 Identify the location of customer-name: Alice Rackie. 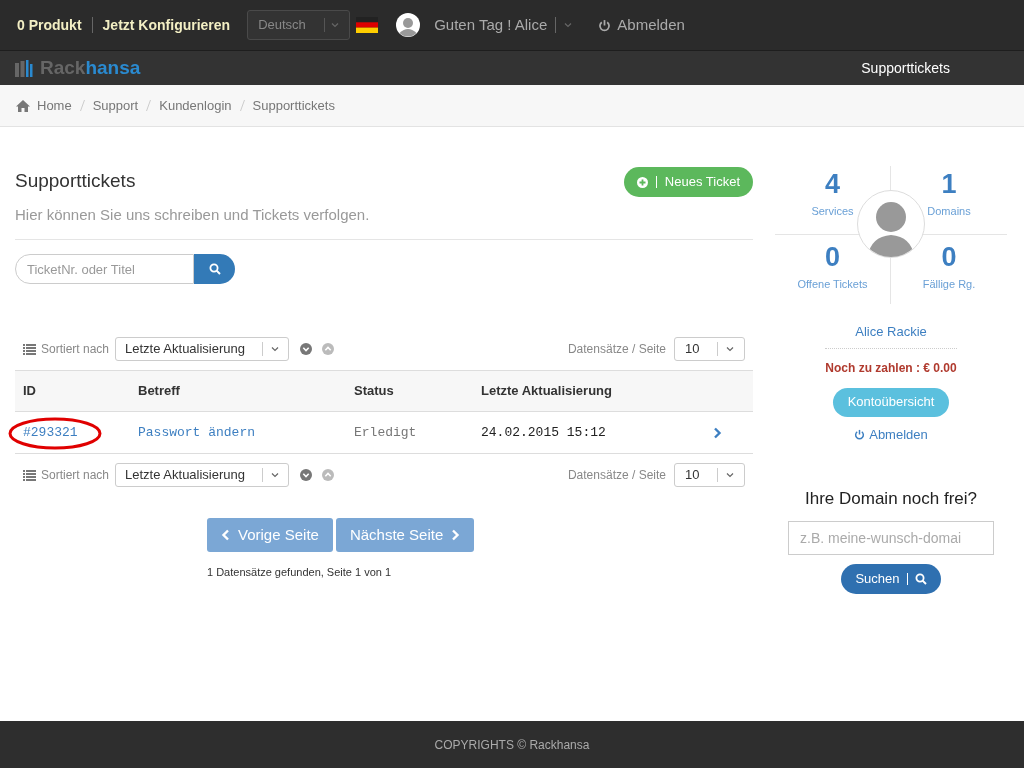
(891, 335).